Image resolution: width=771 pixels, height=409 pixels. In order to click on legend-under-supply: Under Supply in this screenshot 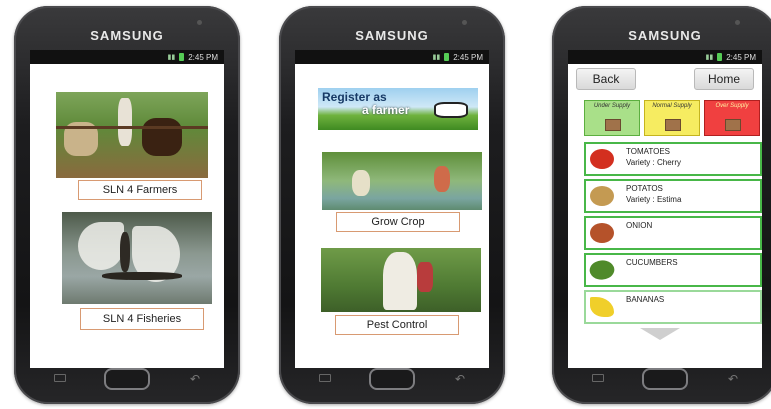, I will do `click(612, 118)`.